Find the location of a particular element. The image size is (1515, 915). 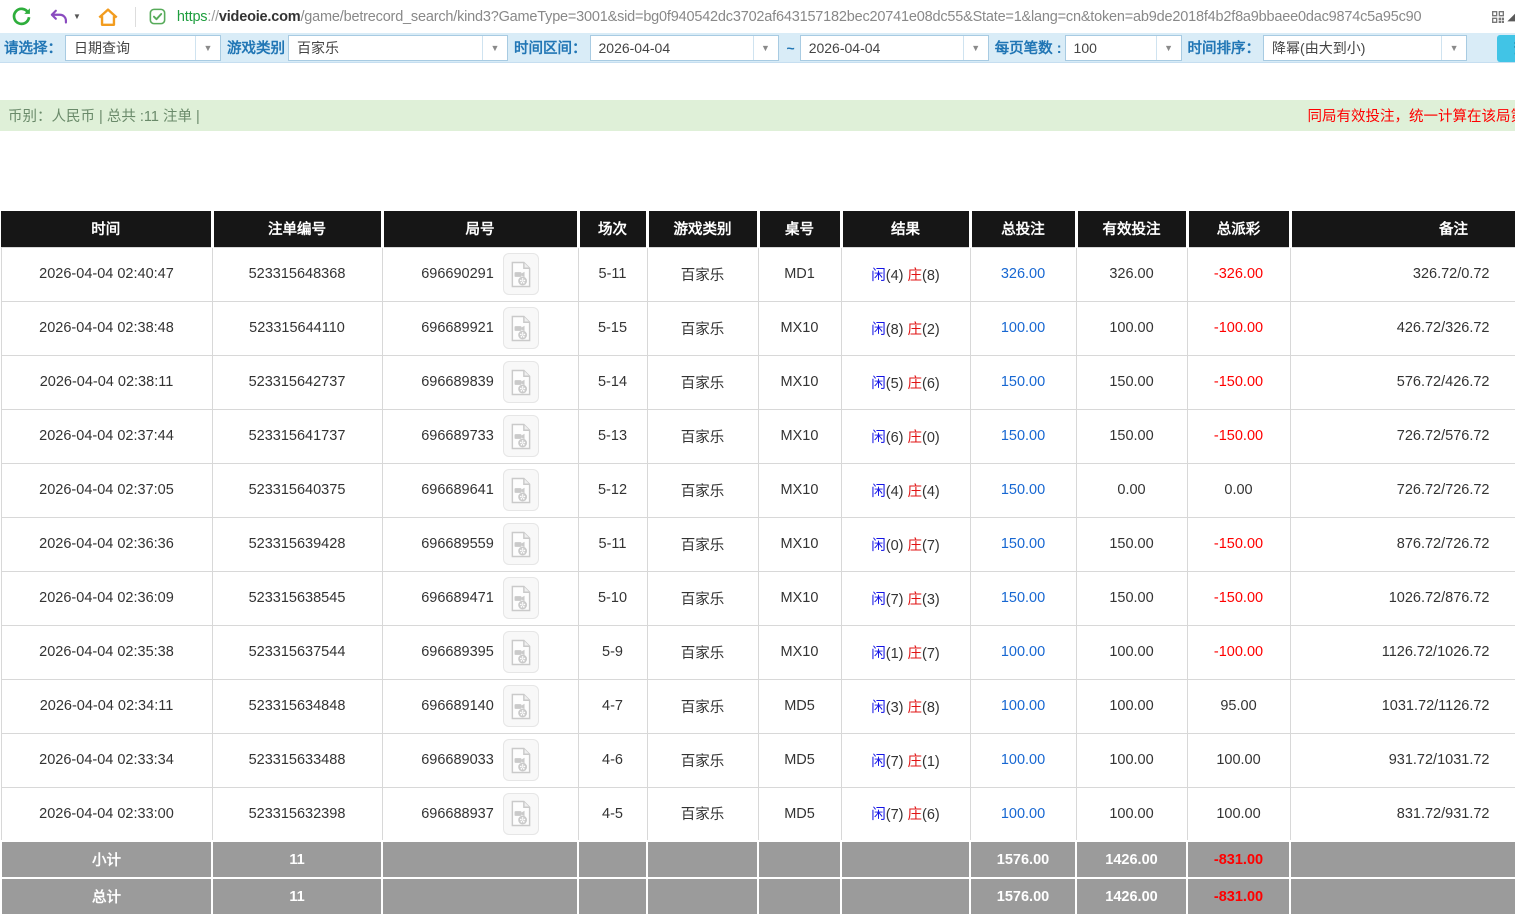

round-number: 696689559 is located at coordinates (457, 544).